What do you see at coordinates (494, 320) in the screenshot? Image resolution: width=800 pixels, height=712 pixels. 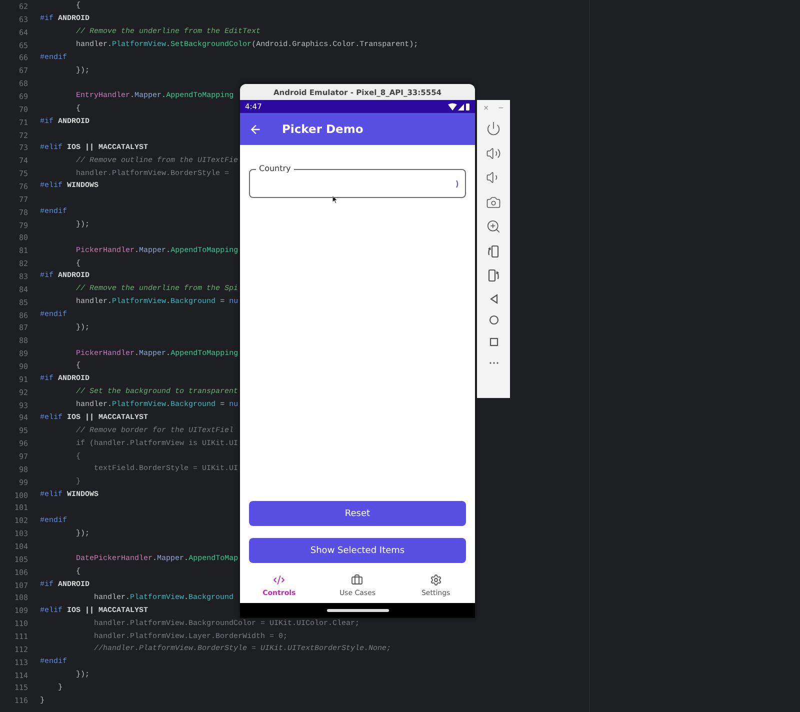 I see `home-icon` at bounding box center [494, 320].